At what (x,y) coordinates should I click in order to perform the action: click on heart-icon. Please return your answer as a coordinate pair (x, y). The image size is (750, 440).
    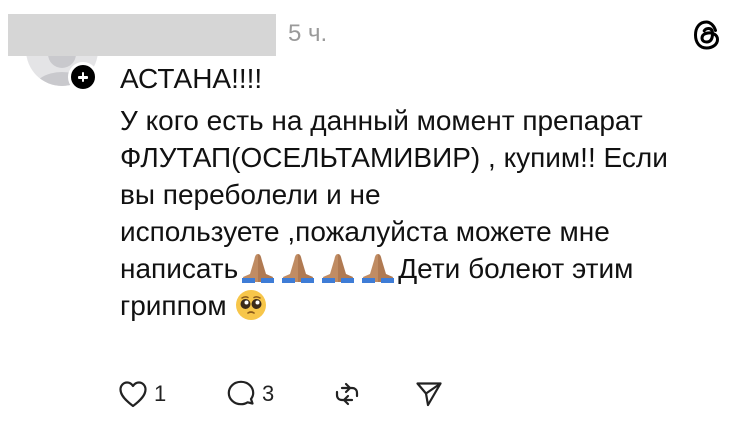
    Looking at the image, I should click on (133, 394).